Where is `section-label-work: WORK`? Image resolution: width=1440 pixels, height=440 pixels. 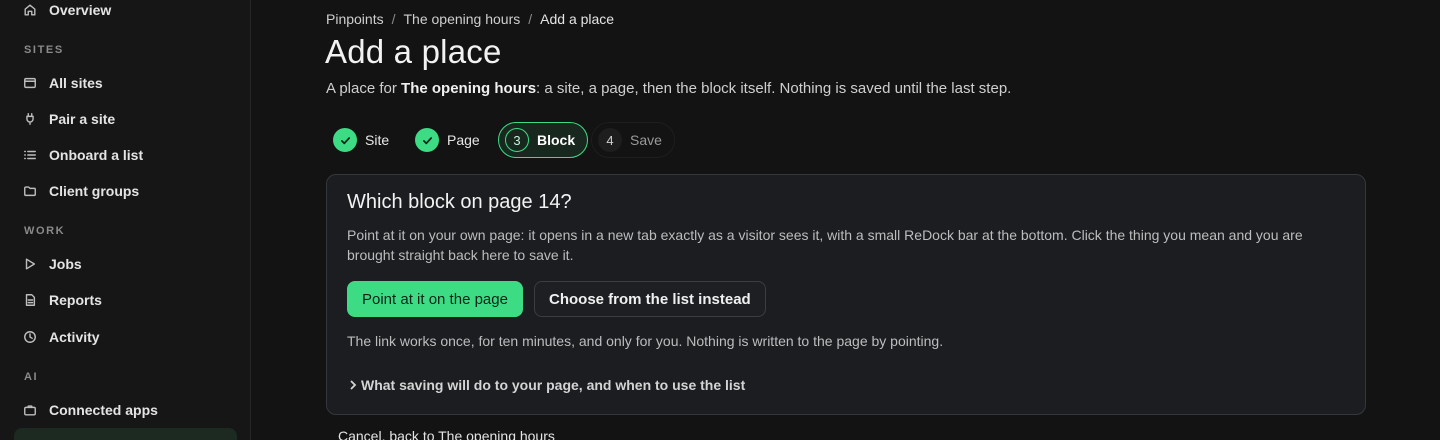 section-label-work: WORK is located at coordinates (45, 231).